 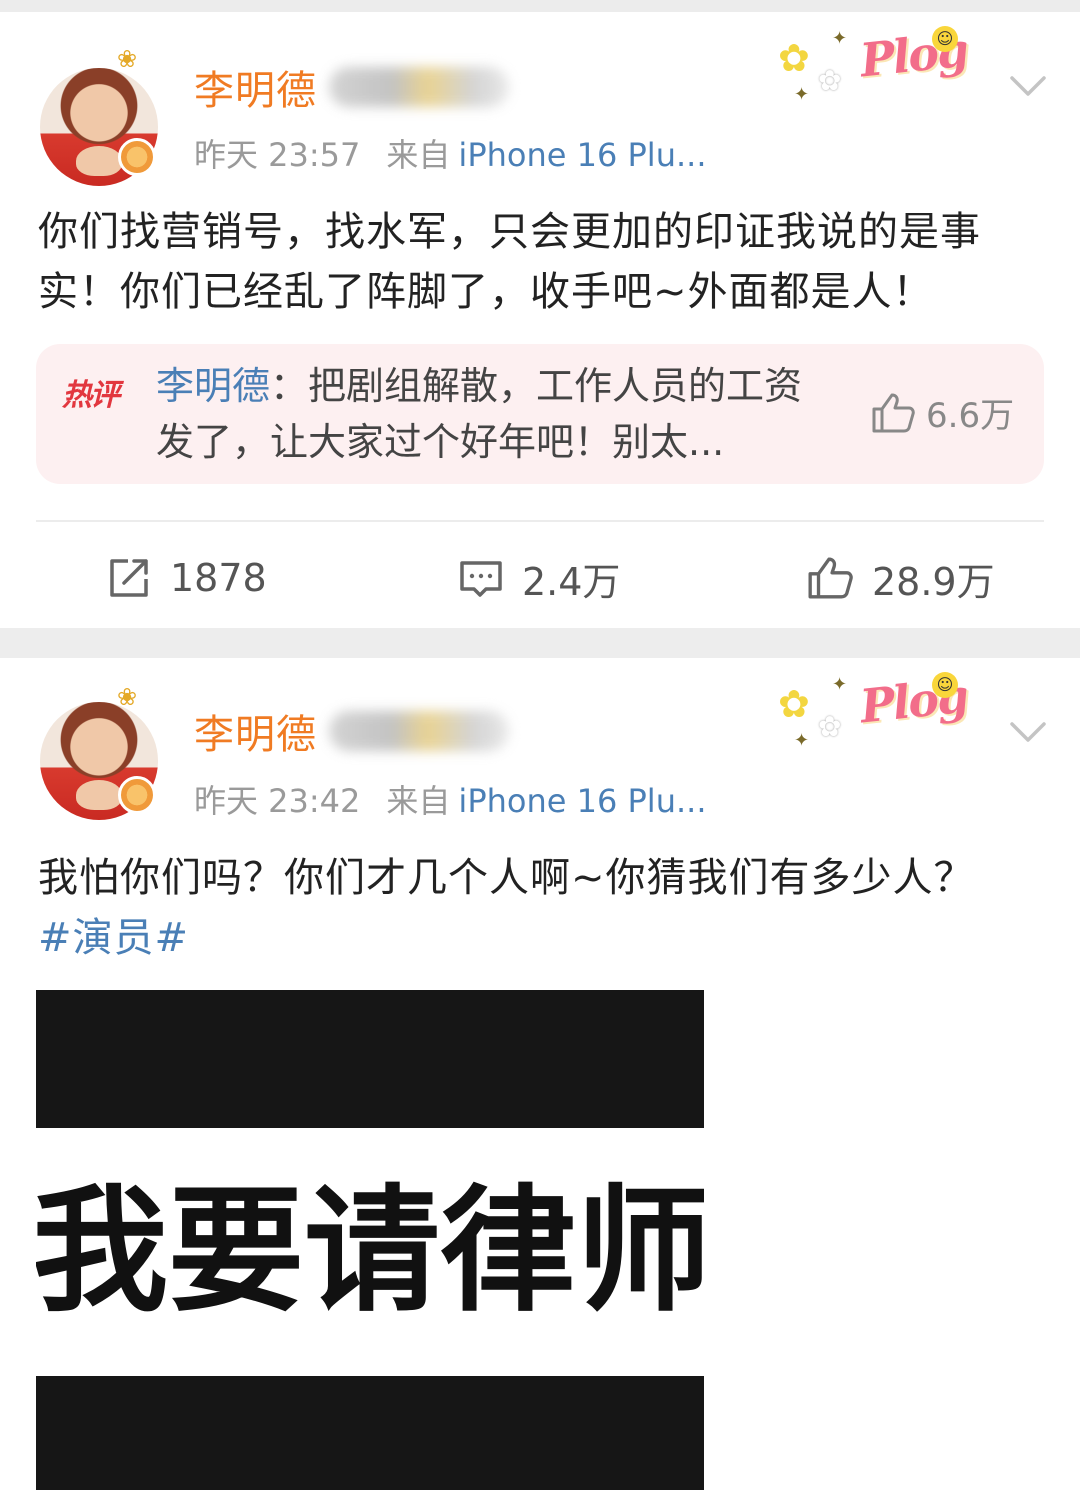 What do you see at coordinates (970, 416) in the screenshot?
I see `hot-comment-like-count: 6.6万` at bounding box center [970, 416].